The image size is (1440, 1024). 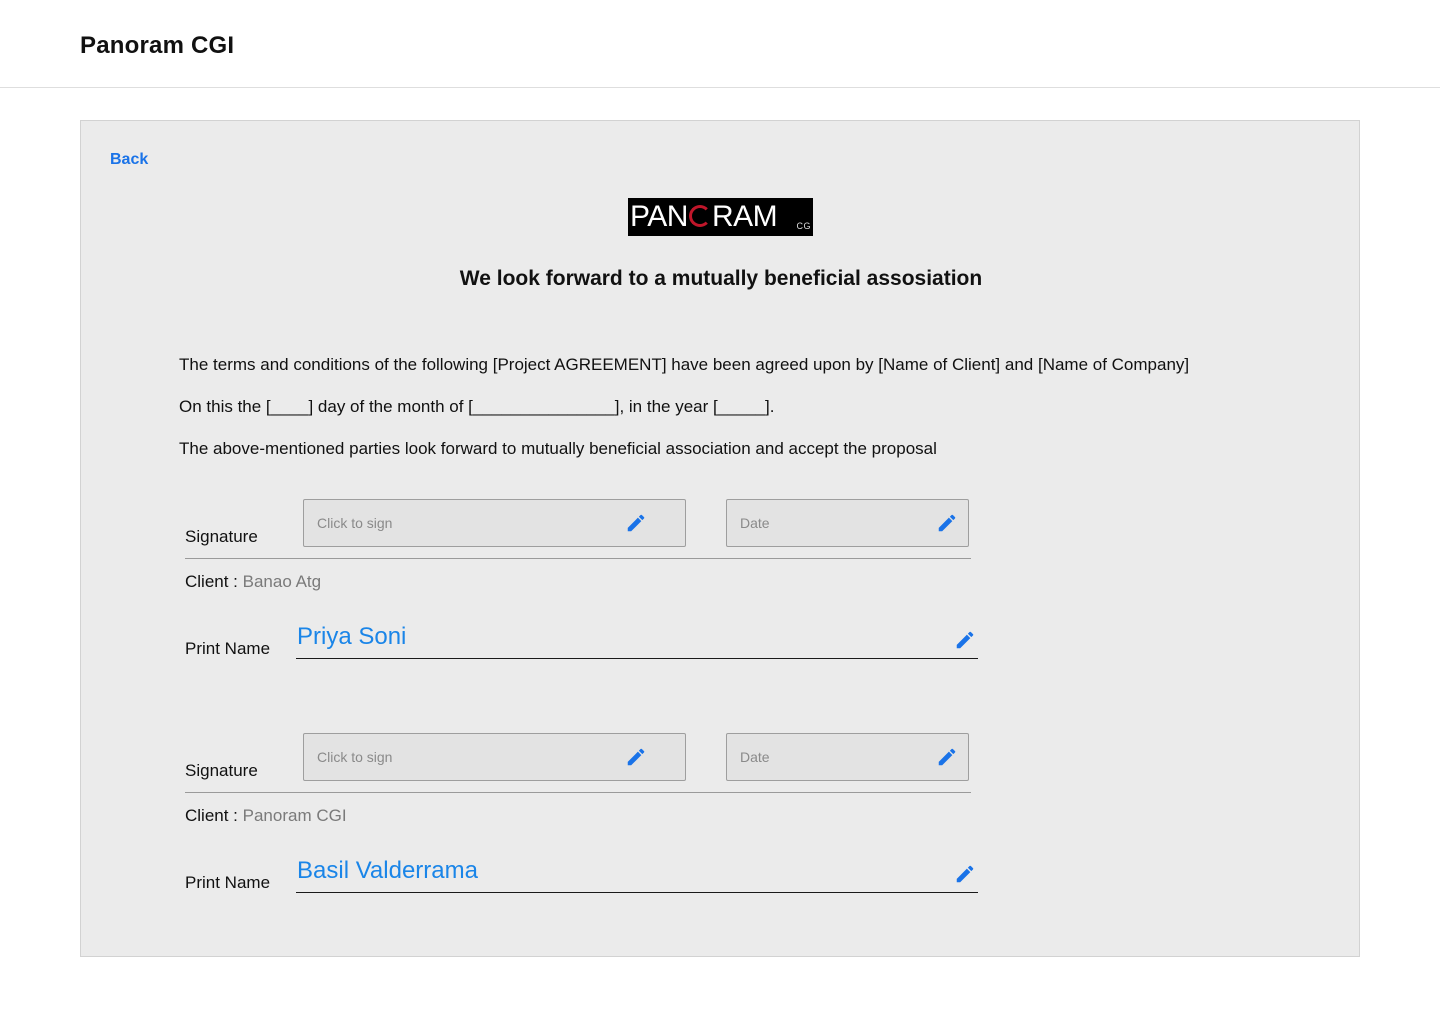 I want to click on top-bar: Panoram CGI, so click(x=720, y=44).